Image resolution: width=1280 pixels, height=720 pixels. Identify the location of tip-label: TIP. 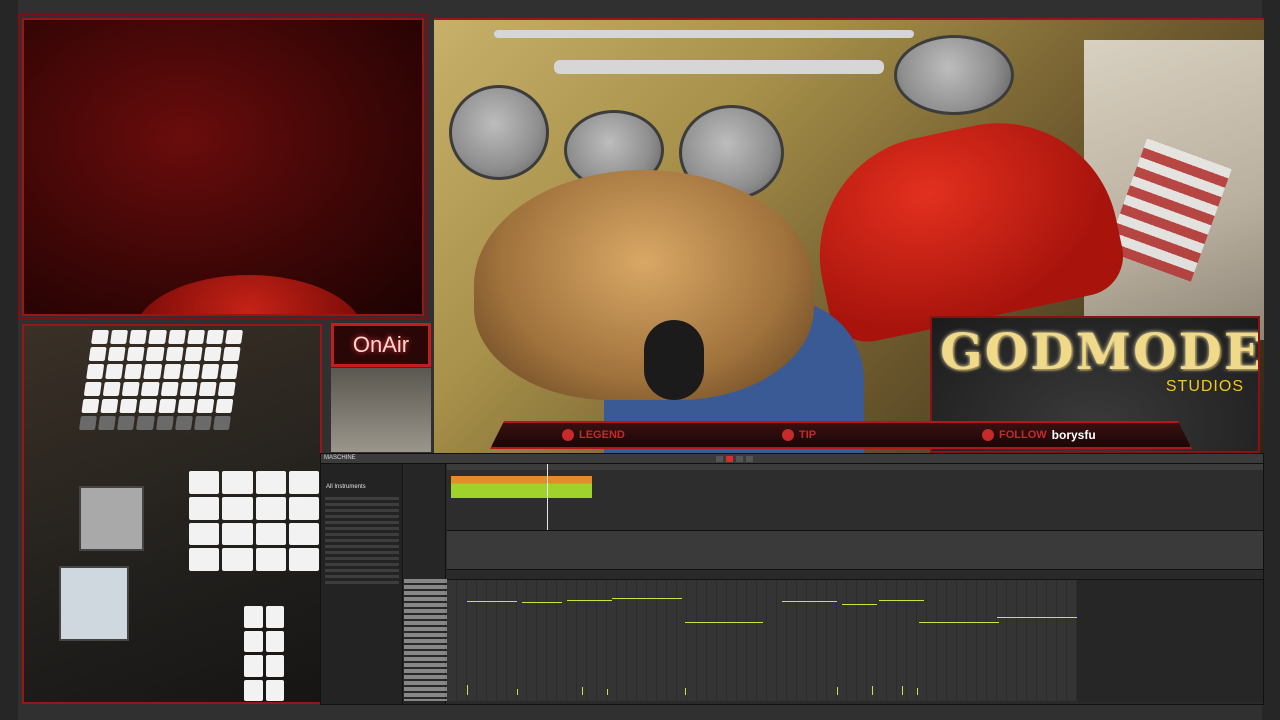
(808, 435).